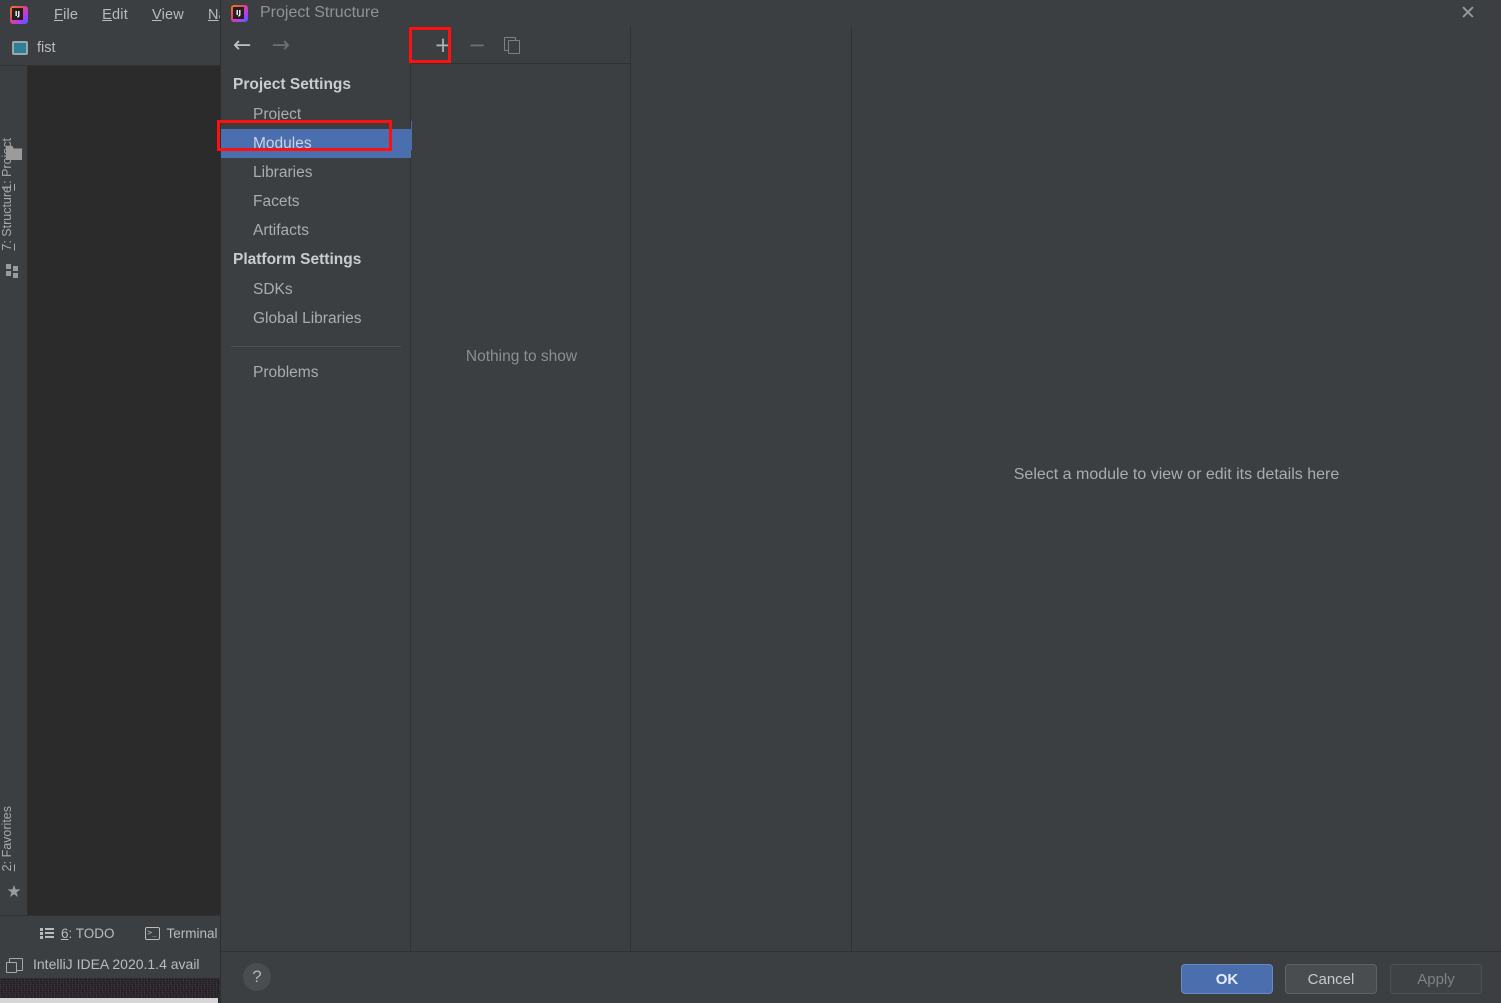 Image resolution: width=1501 pixels, height=1003 pixels. What do you see at coordinates (20, 47) in the screenshot?
I see `project-module-icon` at bounding box center [20, 47].